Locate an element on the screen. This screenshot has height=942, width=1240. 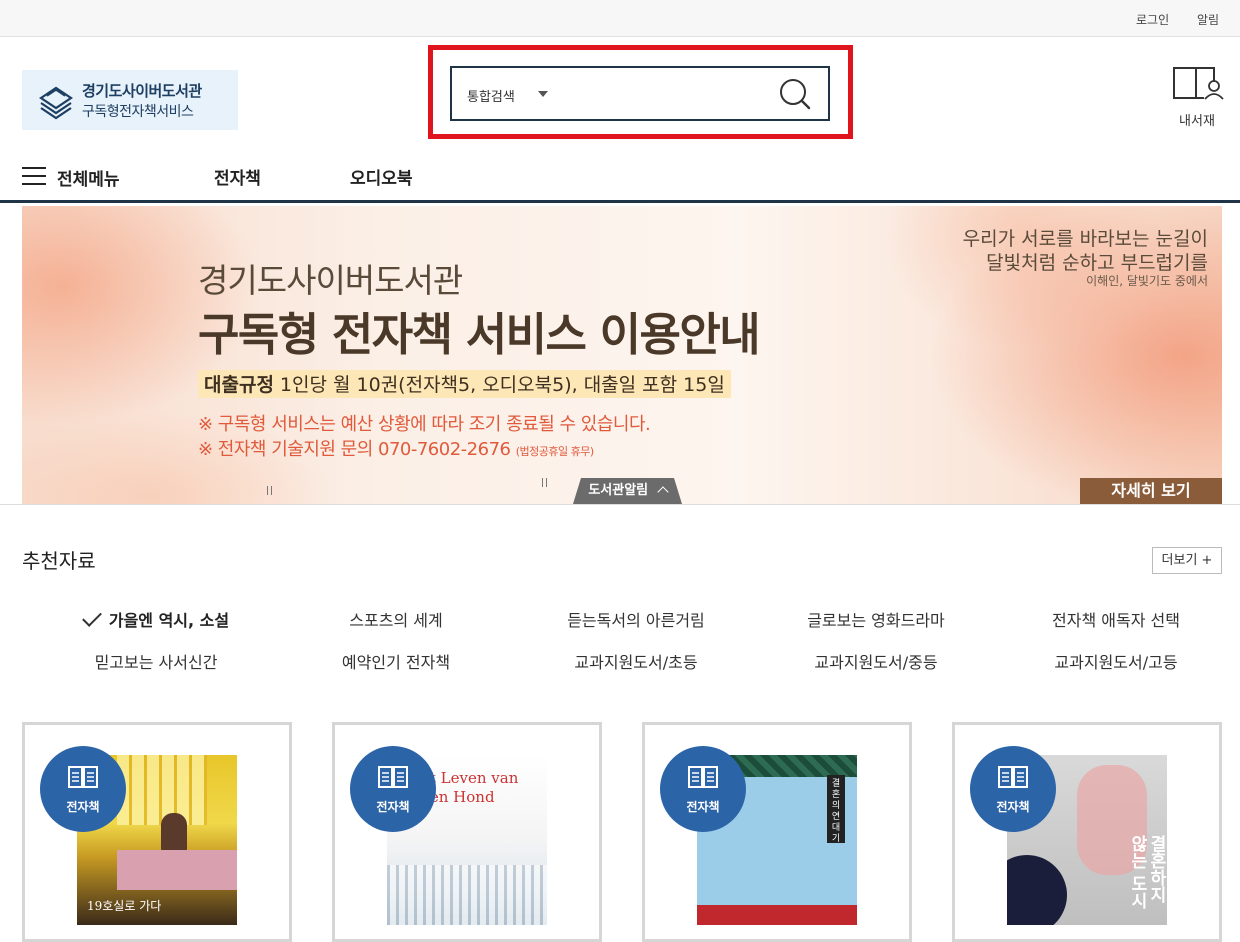
category-tab: 믿고보는 사서신간 is located at coordinates (156, 661).